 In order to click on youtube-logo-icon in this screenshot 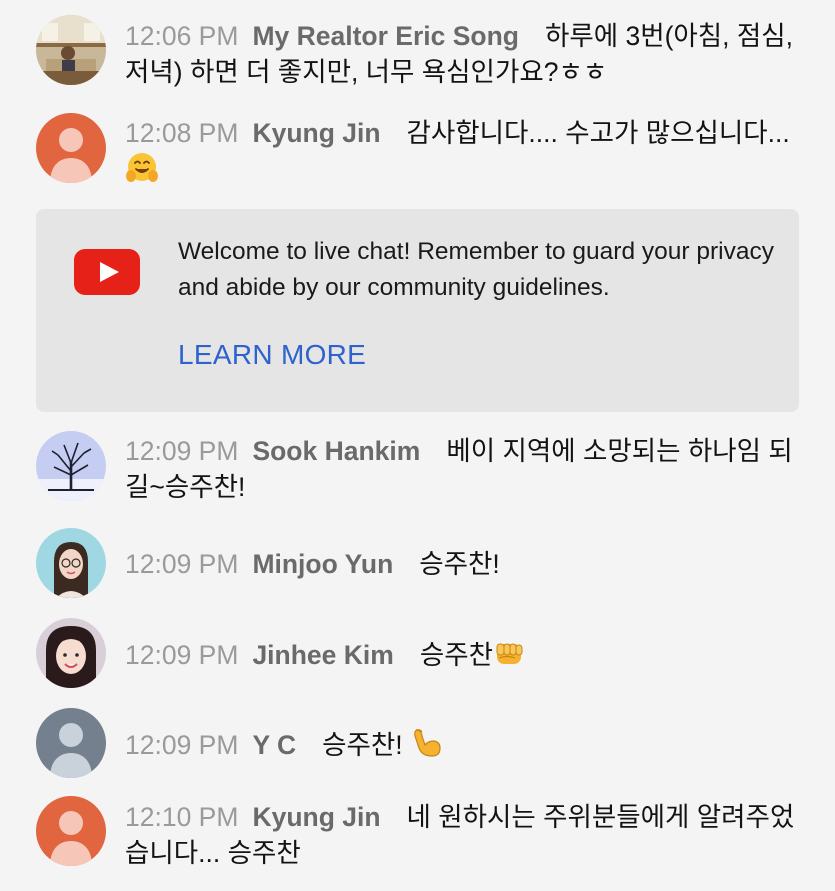, I will do `click(107, 272)`.